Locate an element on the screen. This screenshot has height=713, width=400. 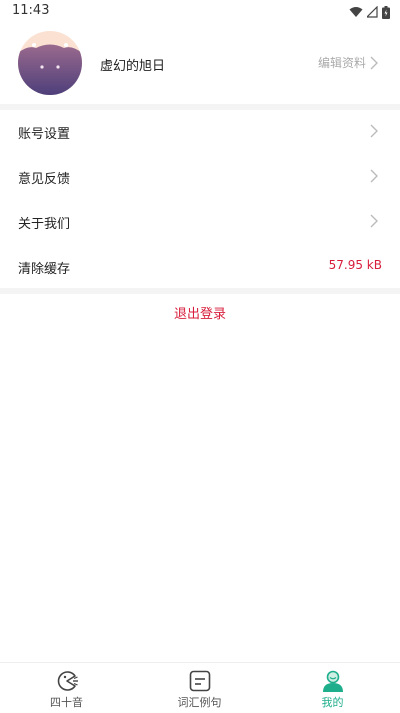
tab-label: 词汇例句 is located at coordinates (199, 702).